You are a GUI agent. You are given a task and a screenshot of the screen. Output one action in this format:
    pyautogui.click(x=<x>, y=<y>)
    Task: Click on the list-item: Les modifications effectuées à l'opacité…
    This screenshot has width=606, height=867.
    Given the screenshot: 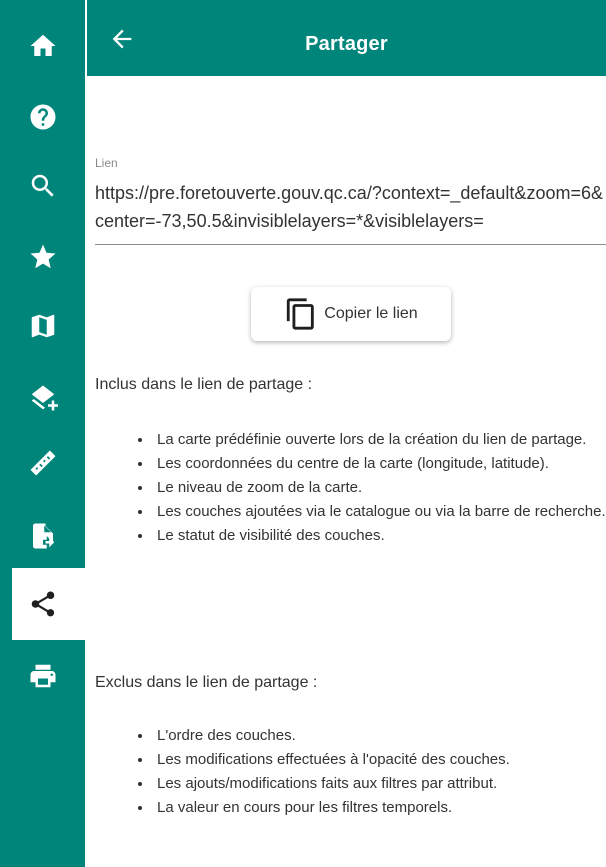 What is the action you would take?
    pyautogui.click(x=379, y=760)
    